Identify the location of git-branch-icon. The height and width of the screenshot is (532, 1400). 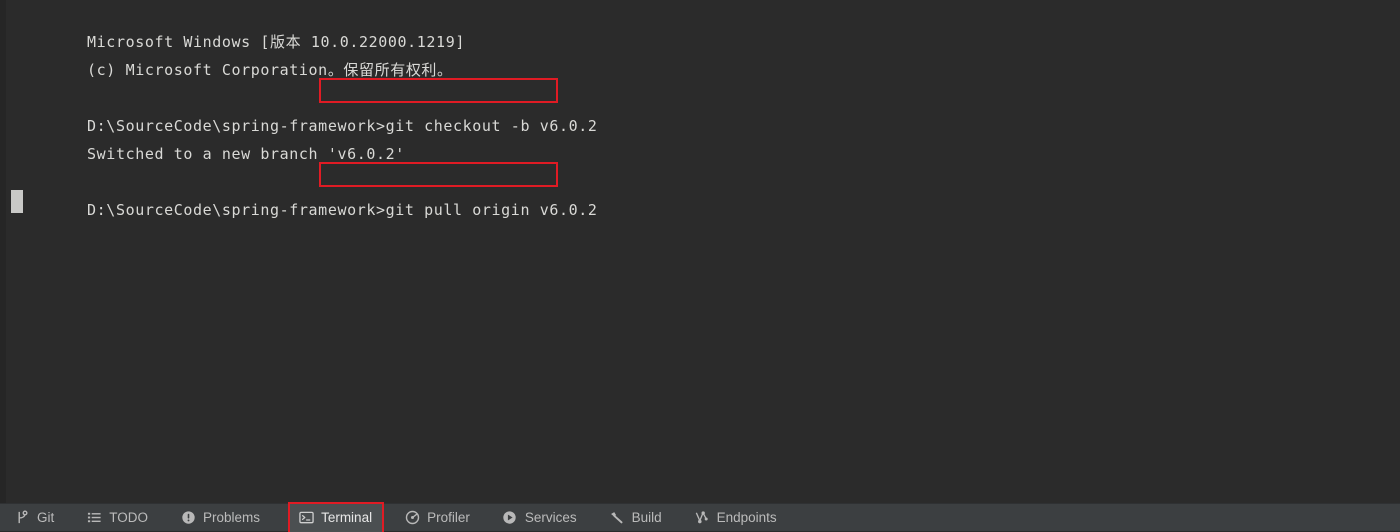
(22, 518).